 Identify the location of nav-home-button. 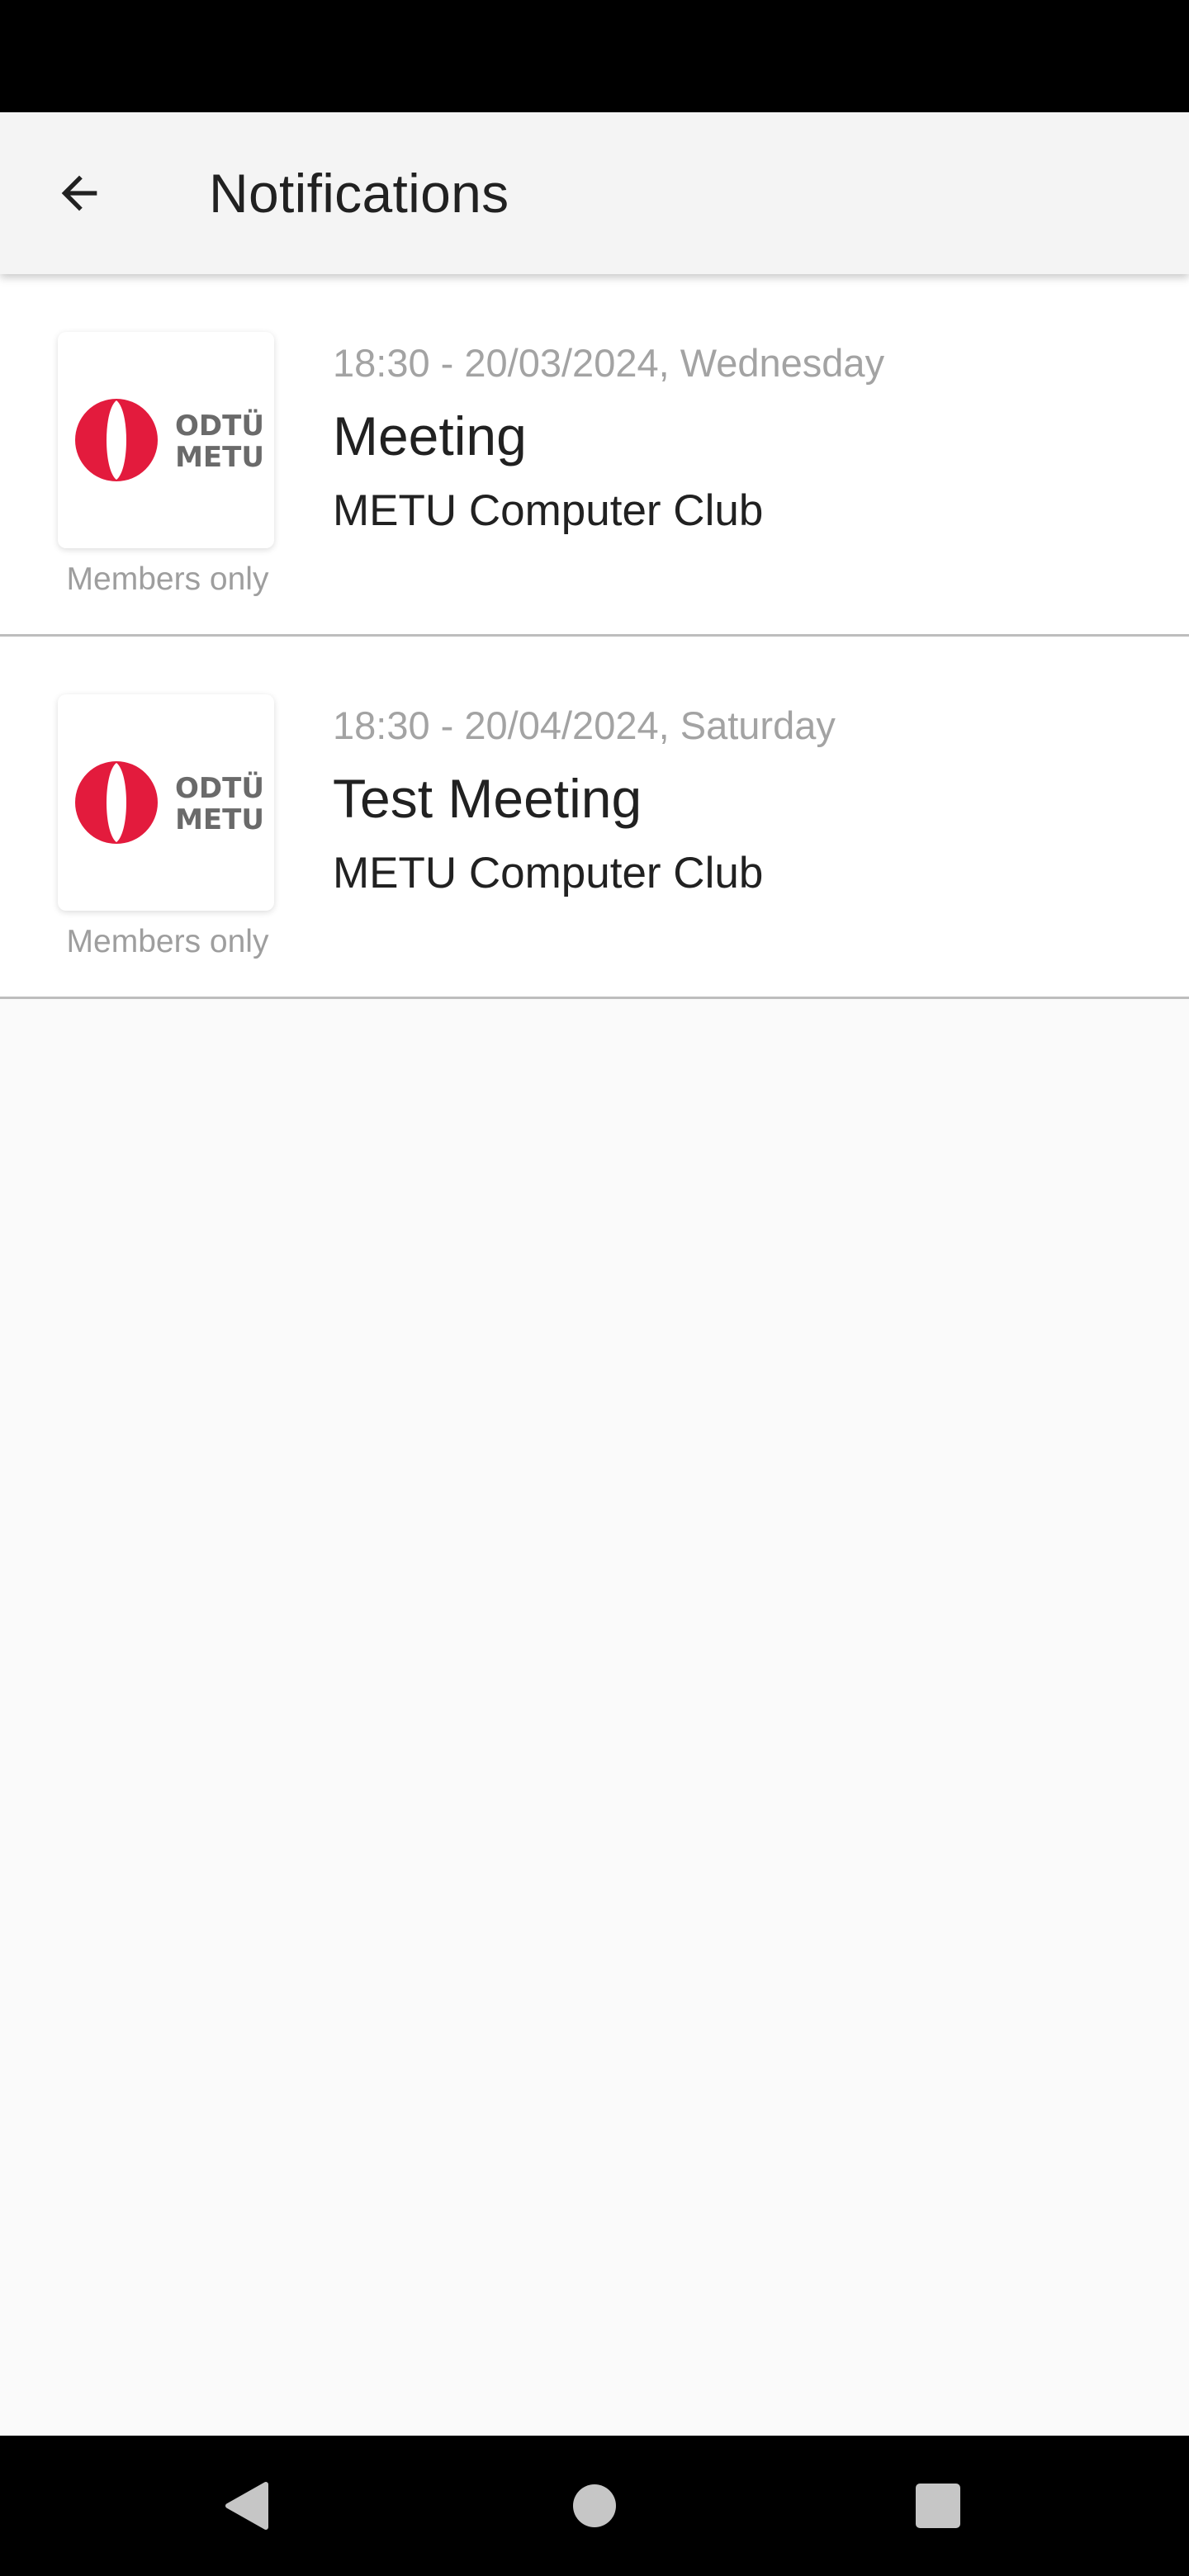
(594, 2506).